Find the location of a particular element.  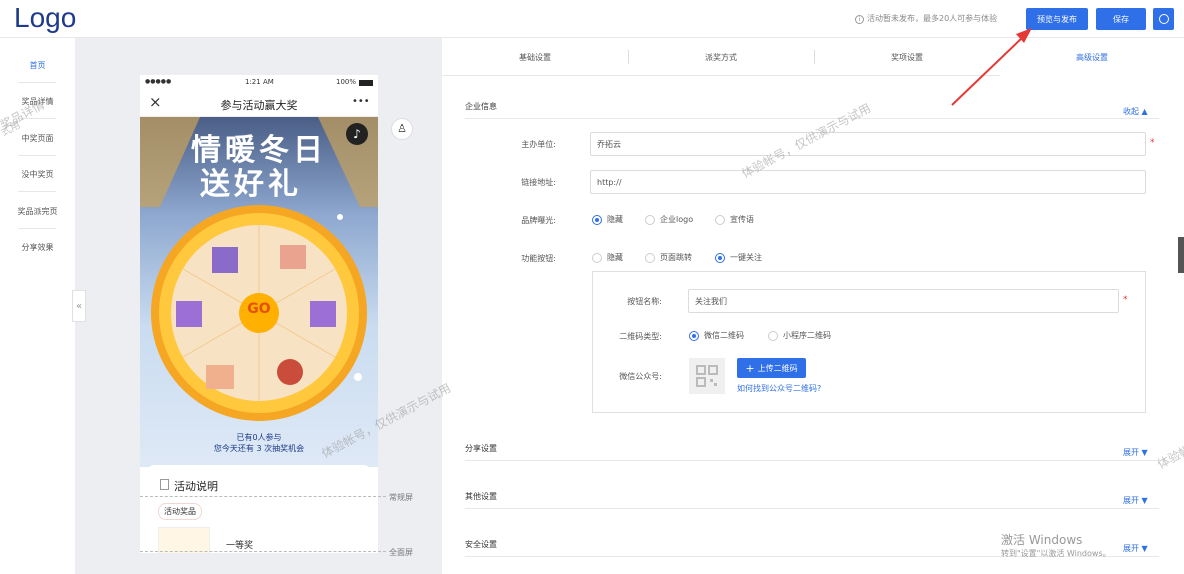

required-mark: * is located at coordinates (1125, 300).